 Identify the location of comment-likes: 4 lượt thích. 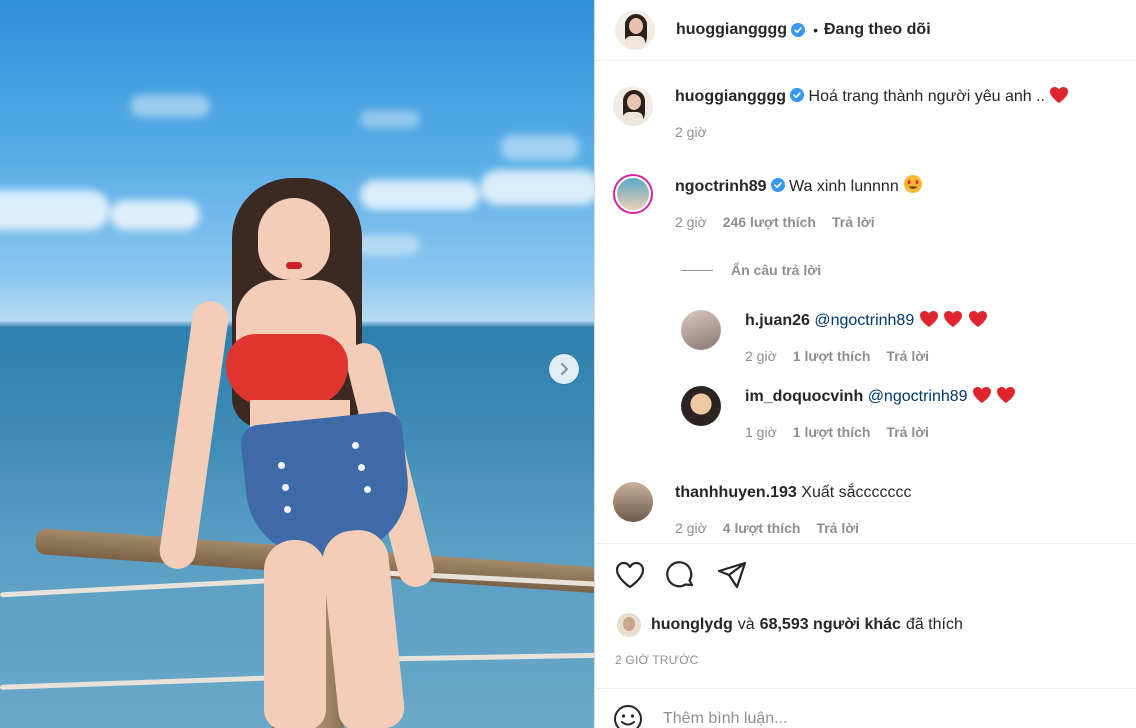
(762, 528).